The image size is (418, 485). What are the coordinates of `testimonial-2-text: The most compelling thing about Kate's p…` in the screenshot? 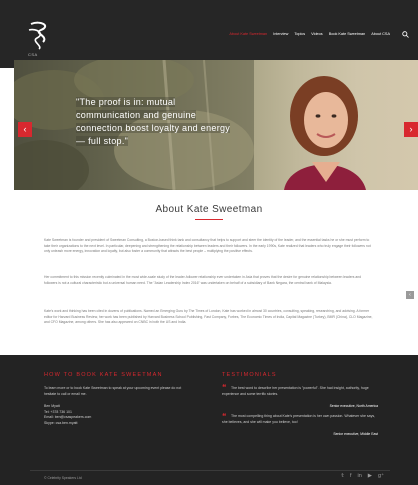 It's located at (299, 419).